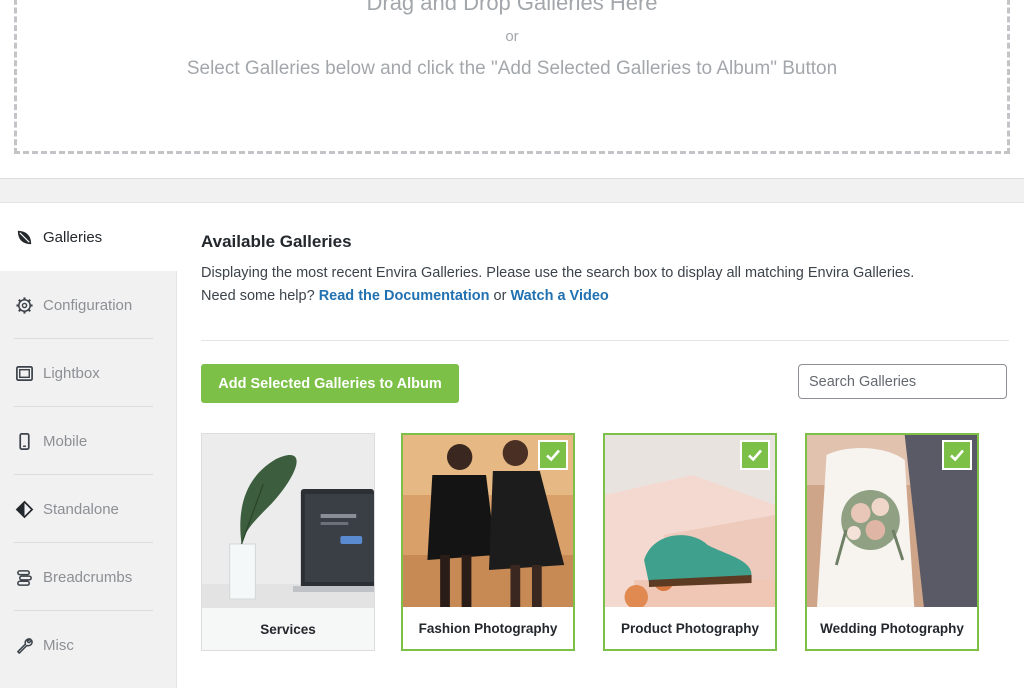  I want to click on sidebar-item-galleries: Galleries, so click(89, 237).